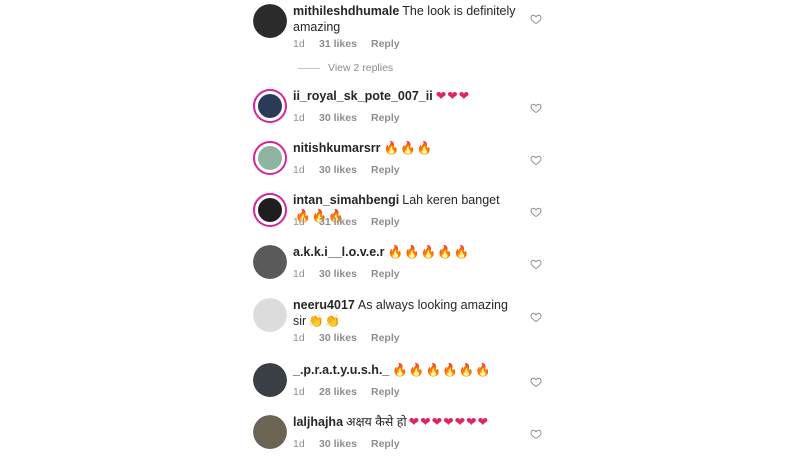  What do you see at coordinates (429, 252) in the screenshot?
I see `fire-emoji-icons: 🔥🔥🔥🔥🔥` at bounding box center [429, 252].